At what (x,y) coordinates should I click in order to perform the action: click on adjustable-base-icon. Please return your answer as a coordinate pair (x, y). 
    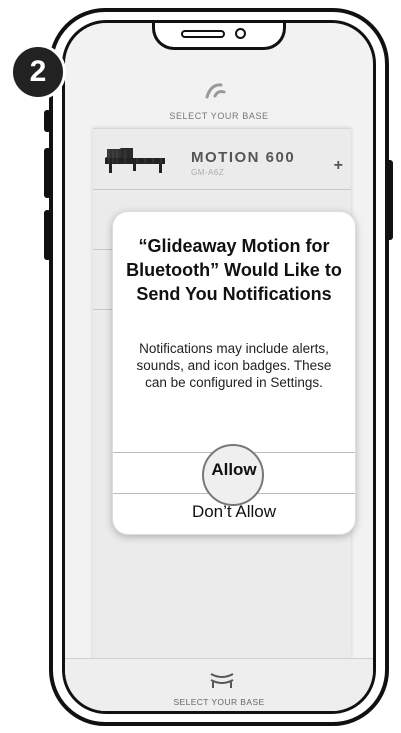
    Looking at the image, I should click on (222, 680).